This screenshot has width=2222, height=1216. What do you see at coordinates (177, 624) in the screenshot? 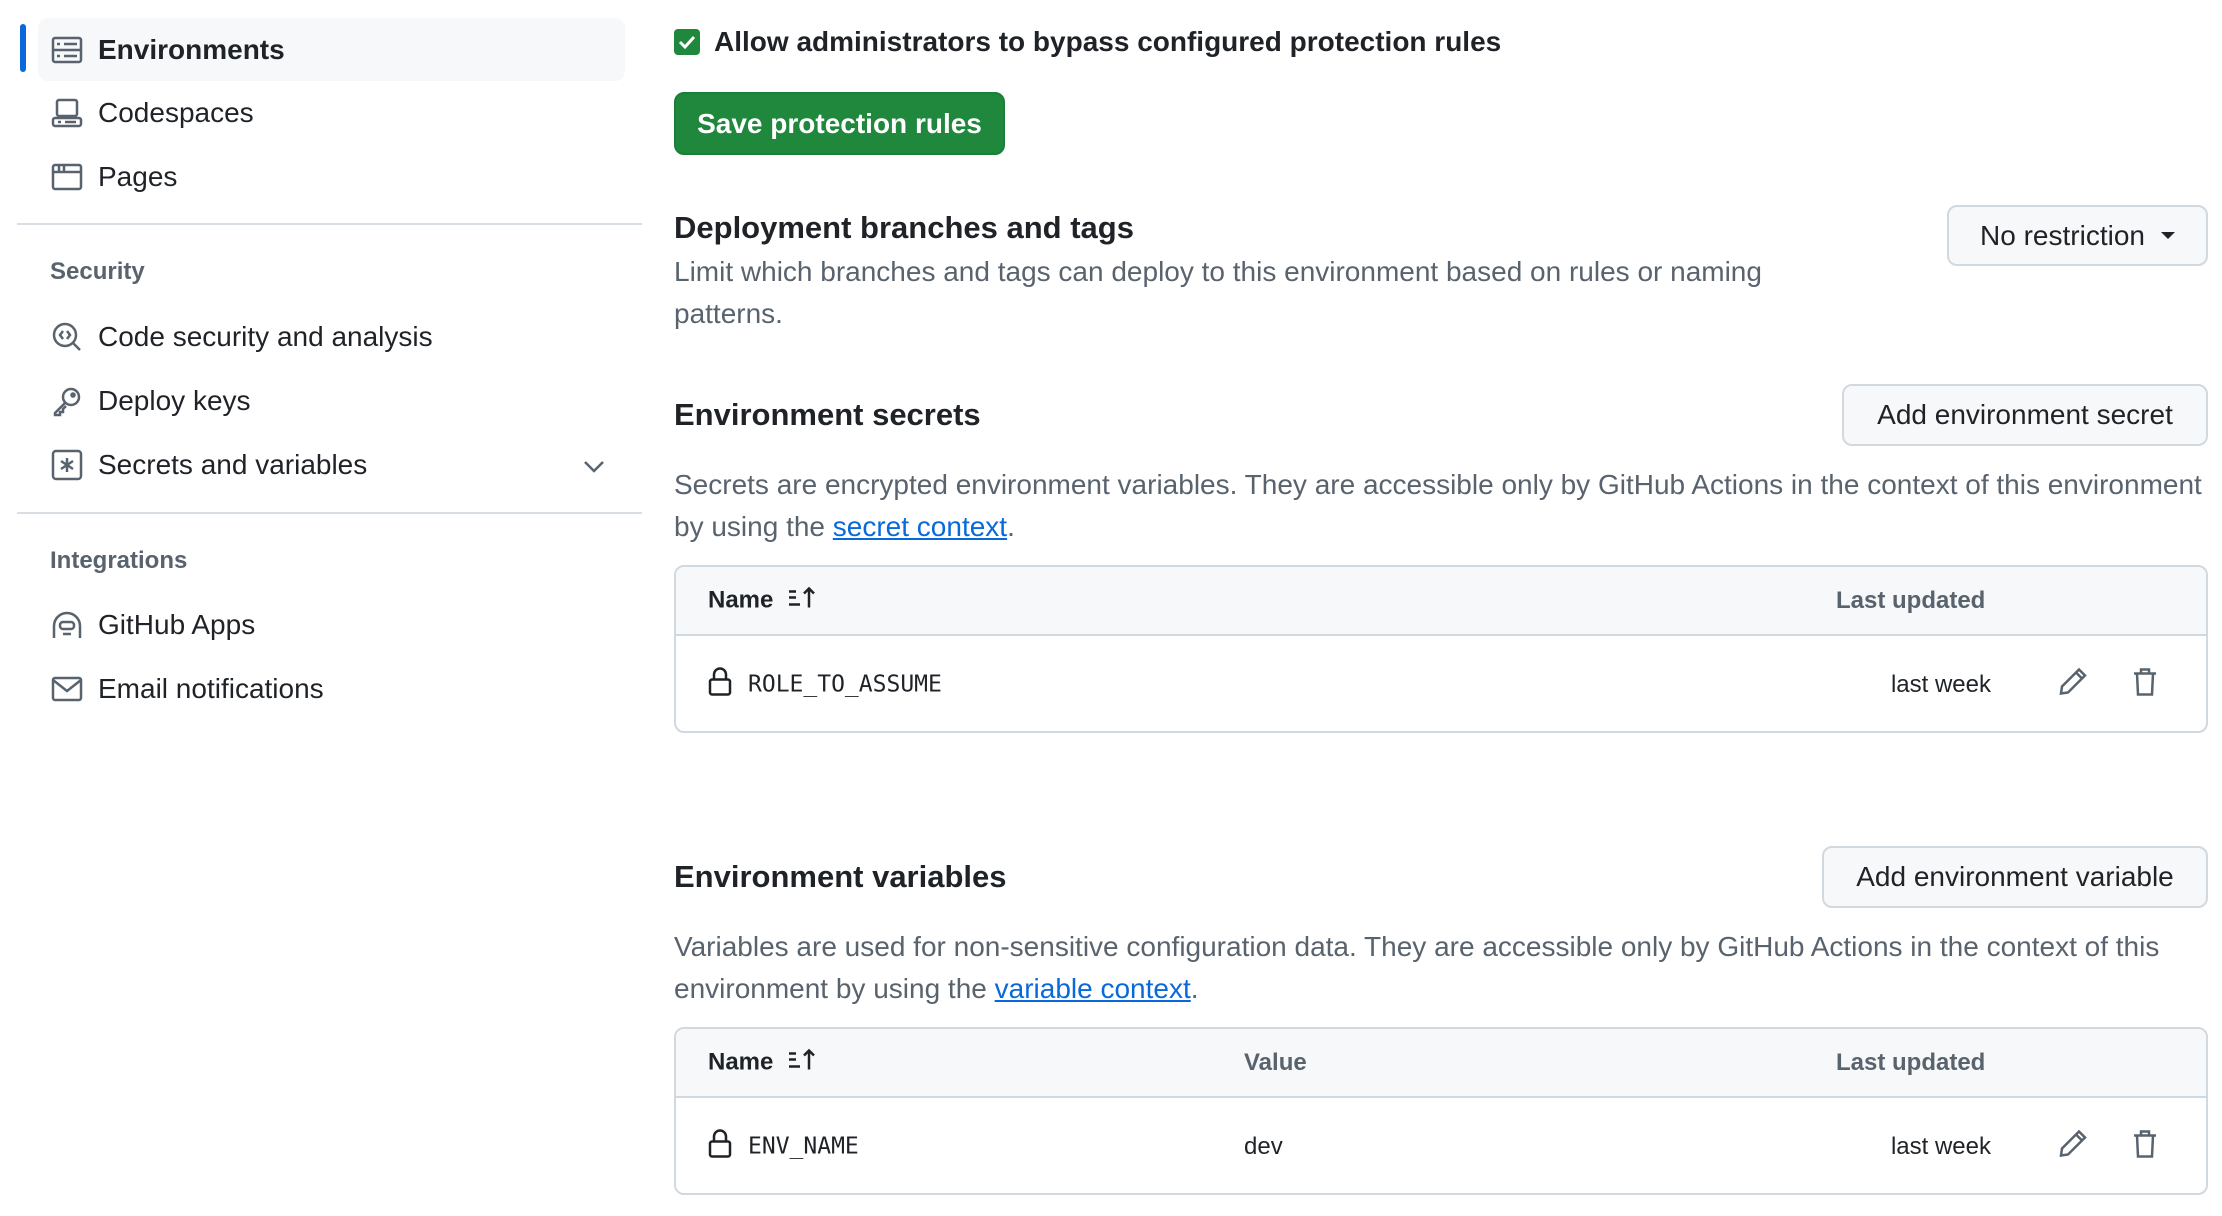
I see `sidebar-item-label: GitHub Apps` at bounding box center [177, 624].